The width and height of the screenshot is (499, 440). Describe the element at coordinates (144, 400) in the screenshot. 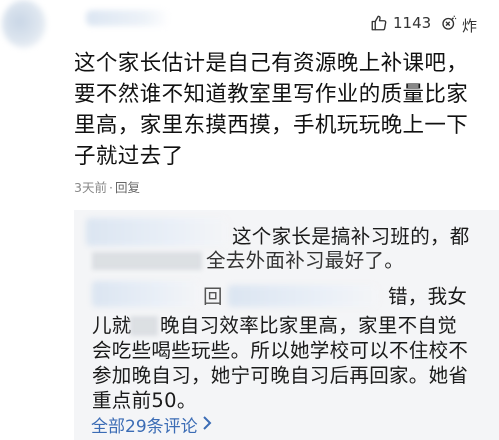

I see `reply2-line5: 重点前50。` at that location.